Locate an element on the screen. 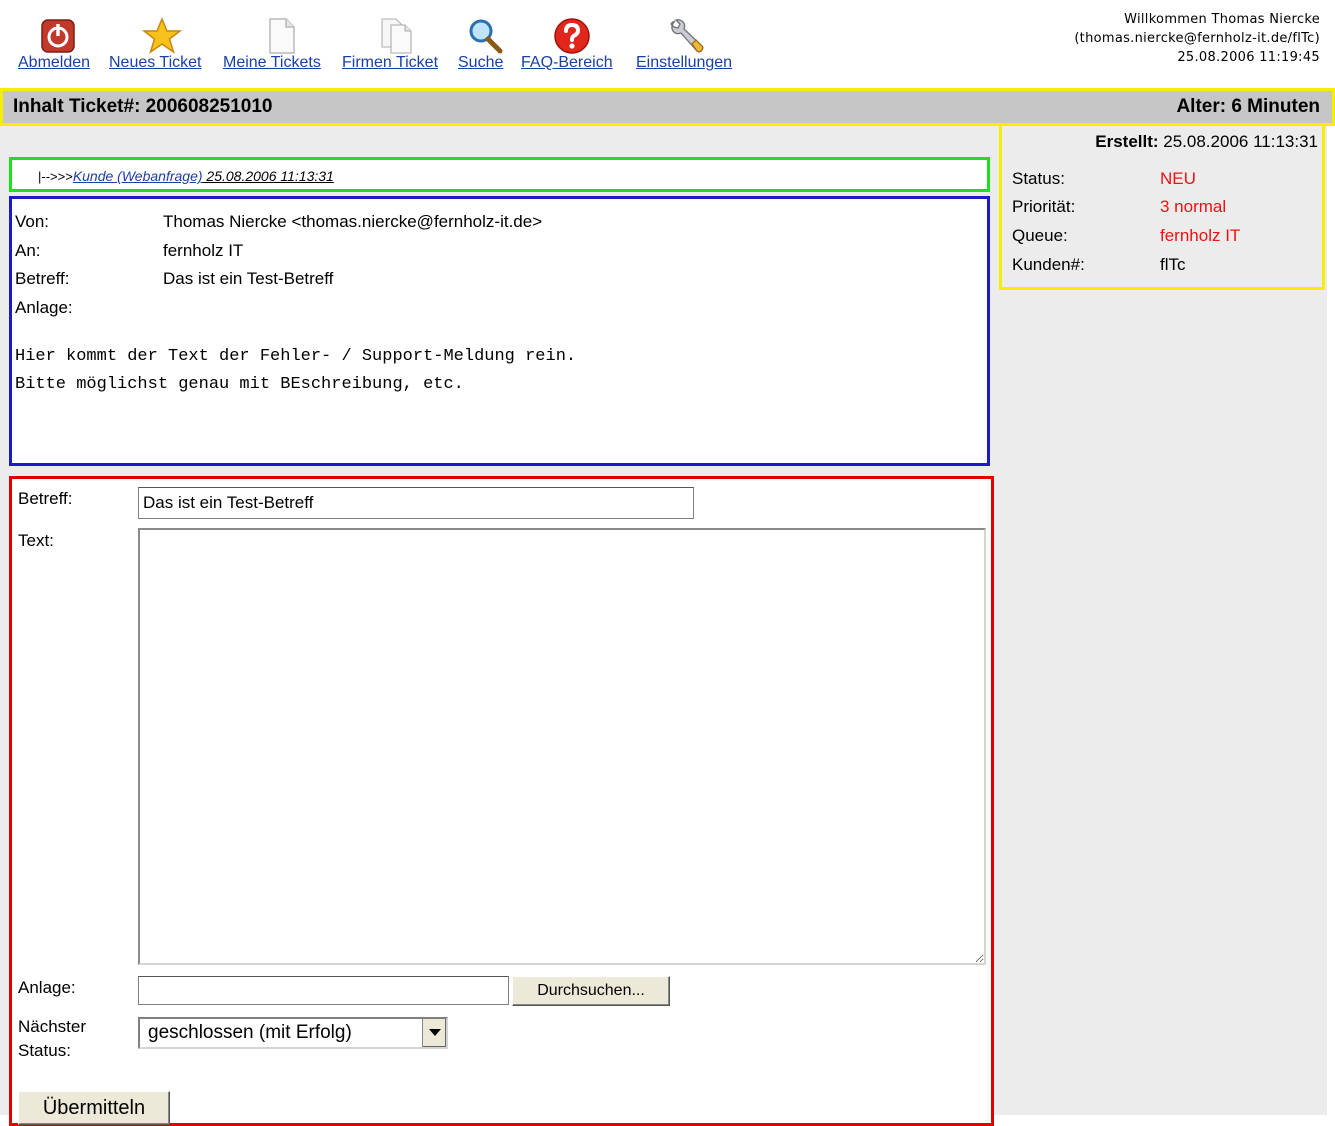 Image resolution: width=1335 pixels, height=1126 pixels. documents-icon is located at coordinates (396, 36).